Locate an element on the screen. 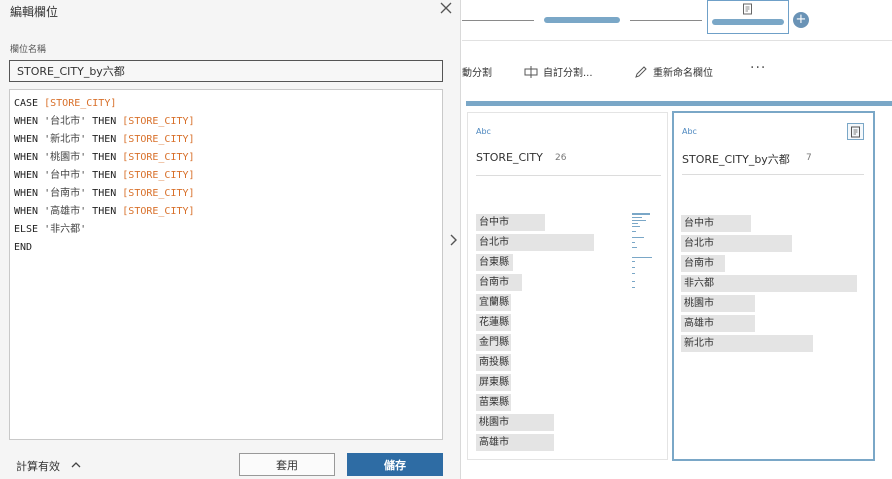 Image resolution: width=892 pixels, height=479 pixels. value-label: 屏東縣 is located at coordinates (494, 382).